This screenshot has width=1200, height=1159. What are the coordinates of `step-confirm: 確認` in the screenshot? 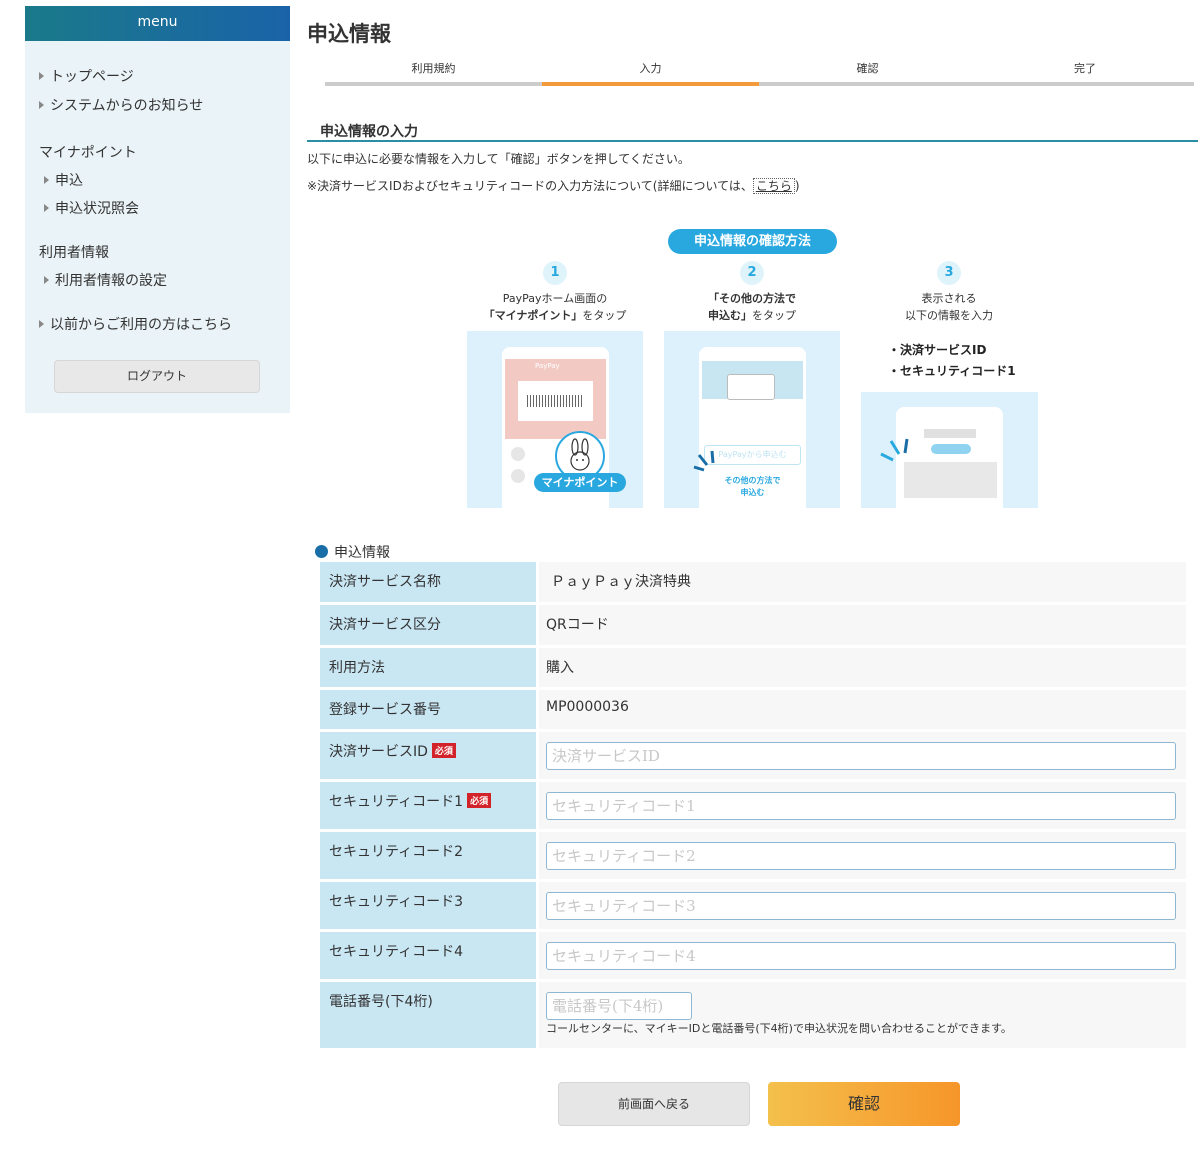 It's located at (867, 73).